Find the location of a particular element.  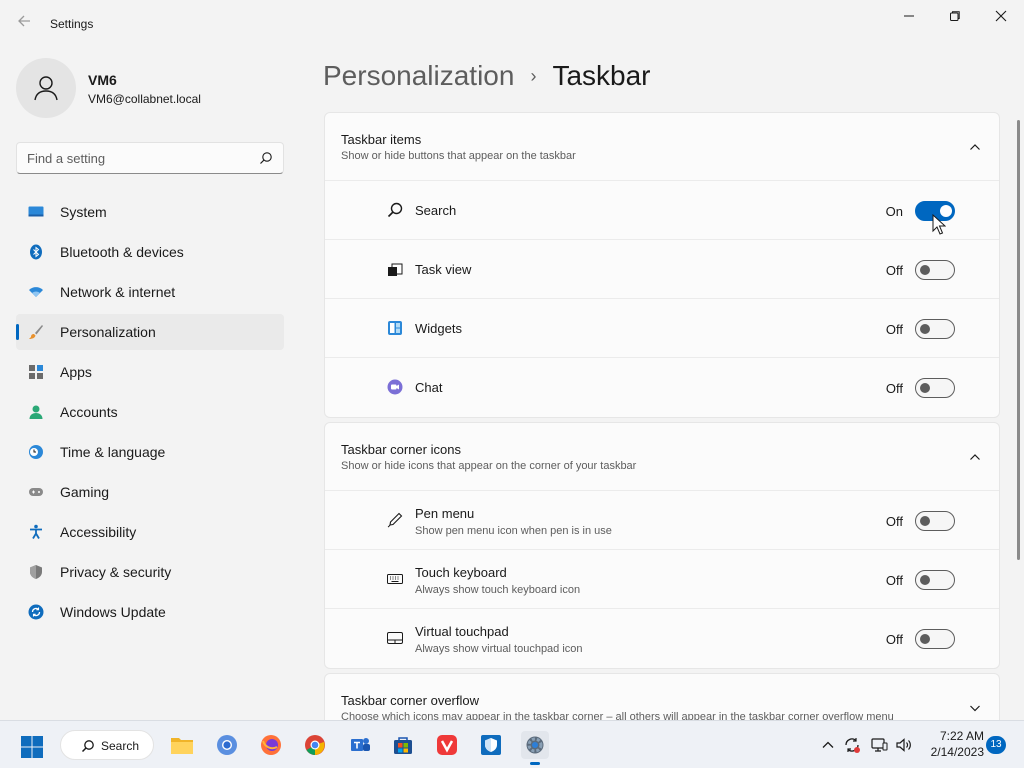

setting-label: Search is located at coordinates (436, 210).